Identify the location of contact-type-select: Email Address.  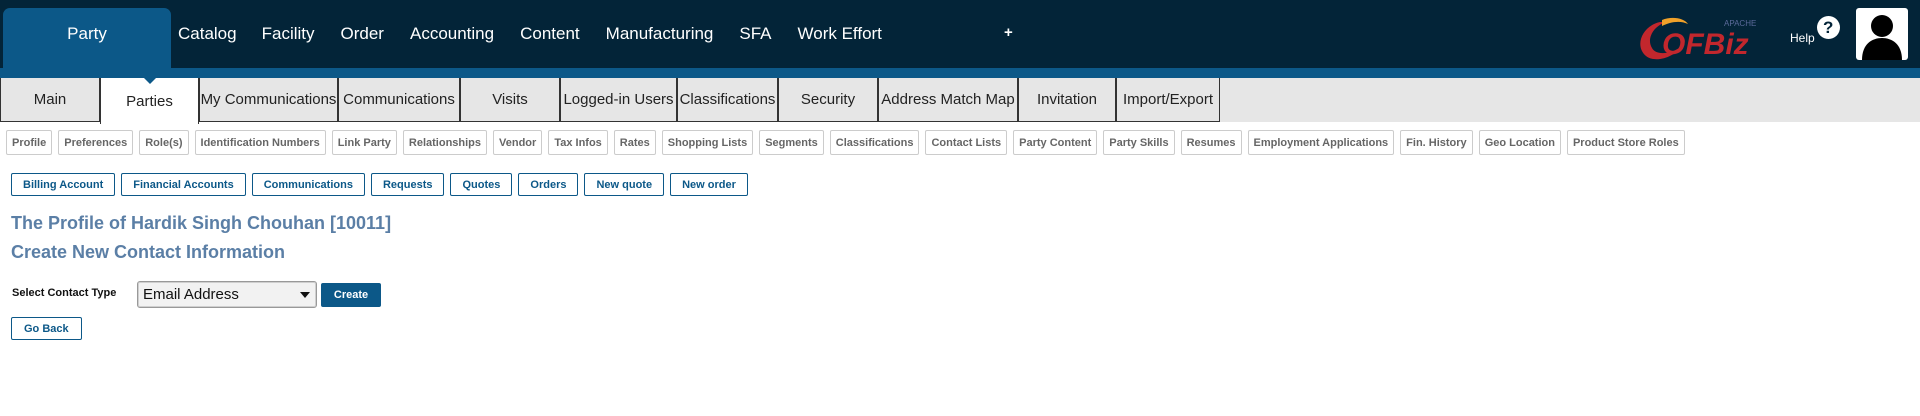
(227, 294).